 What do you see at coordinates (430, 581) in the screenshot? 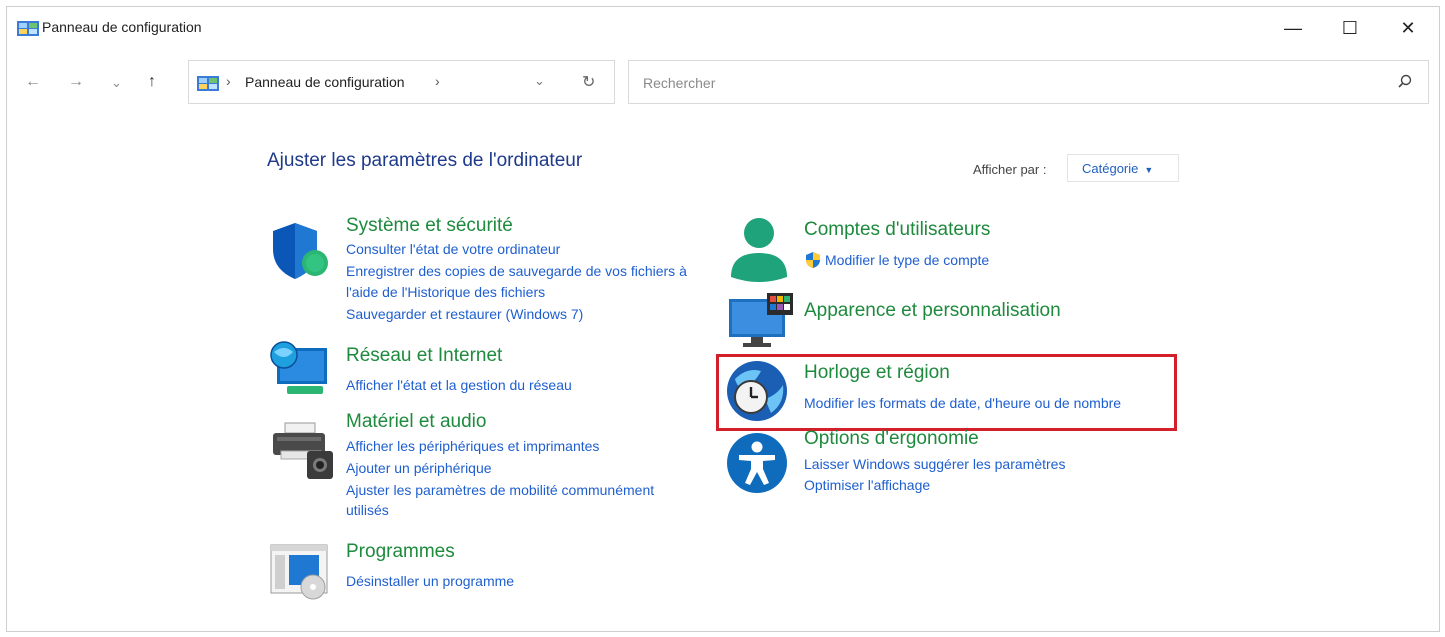
I see `link-uninstall-program: Désinstaller un programme` at bounding box center [430, 581].